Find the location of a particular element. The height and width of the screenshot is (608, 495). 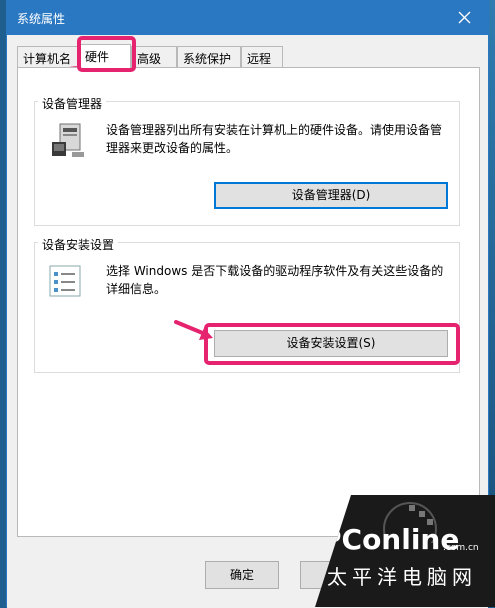

watermark-slogan: 太平洋电脑网 is located at coordinates (402, 577).